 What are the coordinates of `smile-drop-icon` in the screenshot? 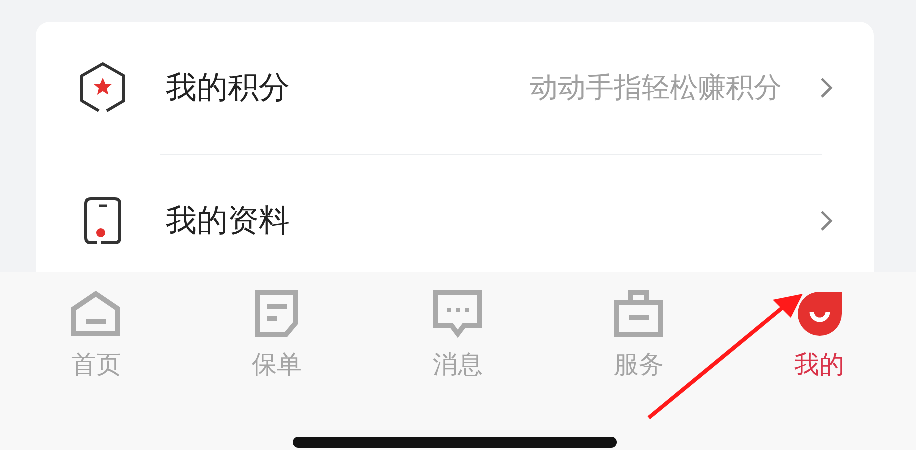 It's located at (820, 314).